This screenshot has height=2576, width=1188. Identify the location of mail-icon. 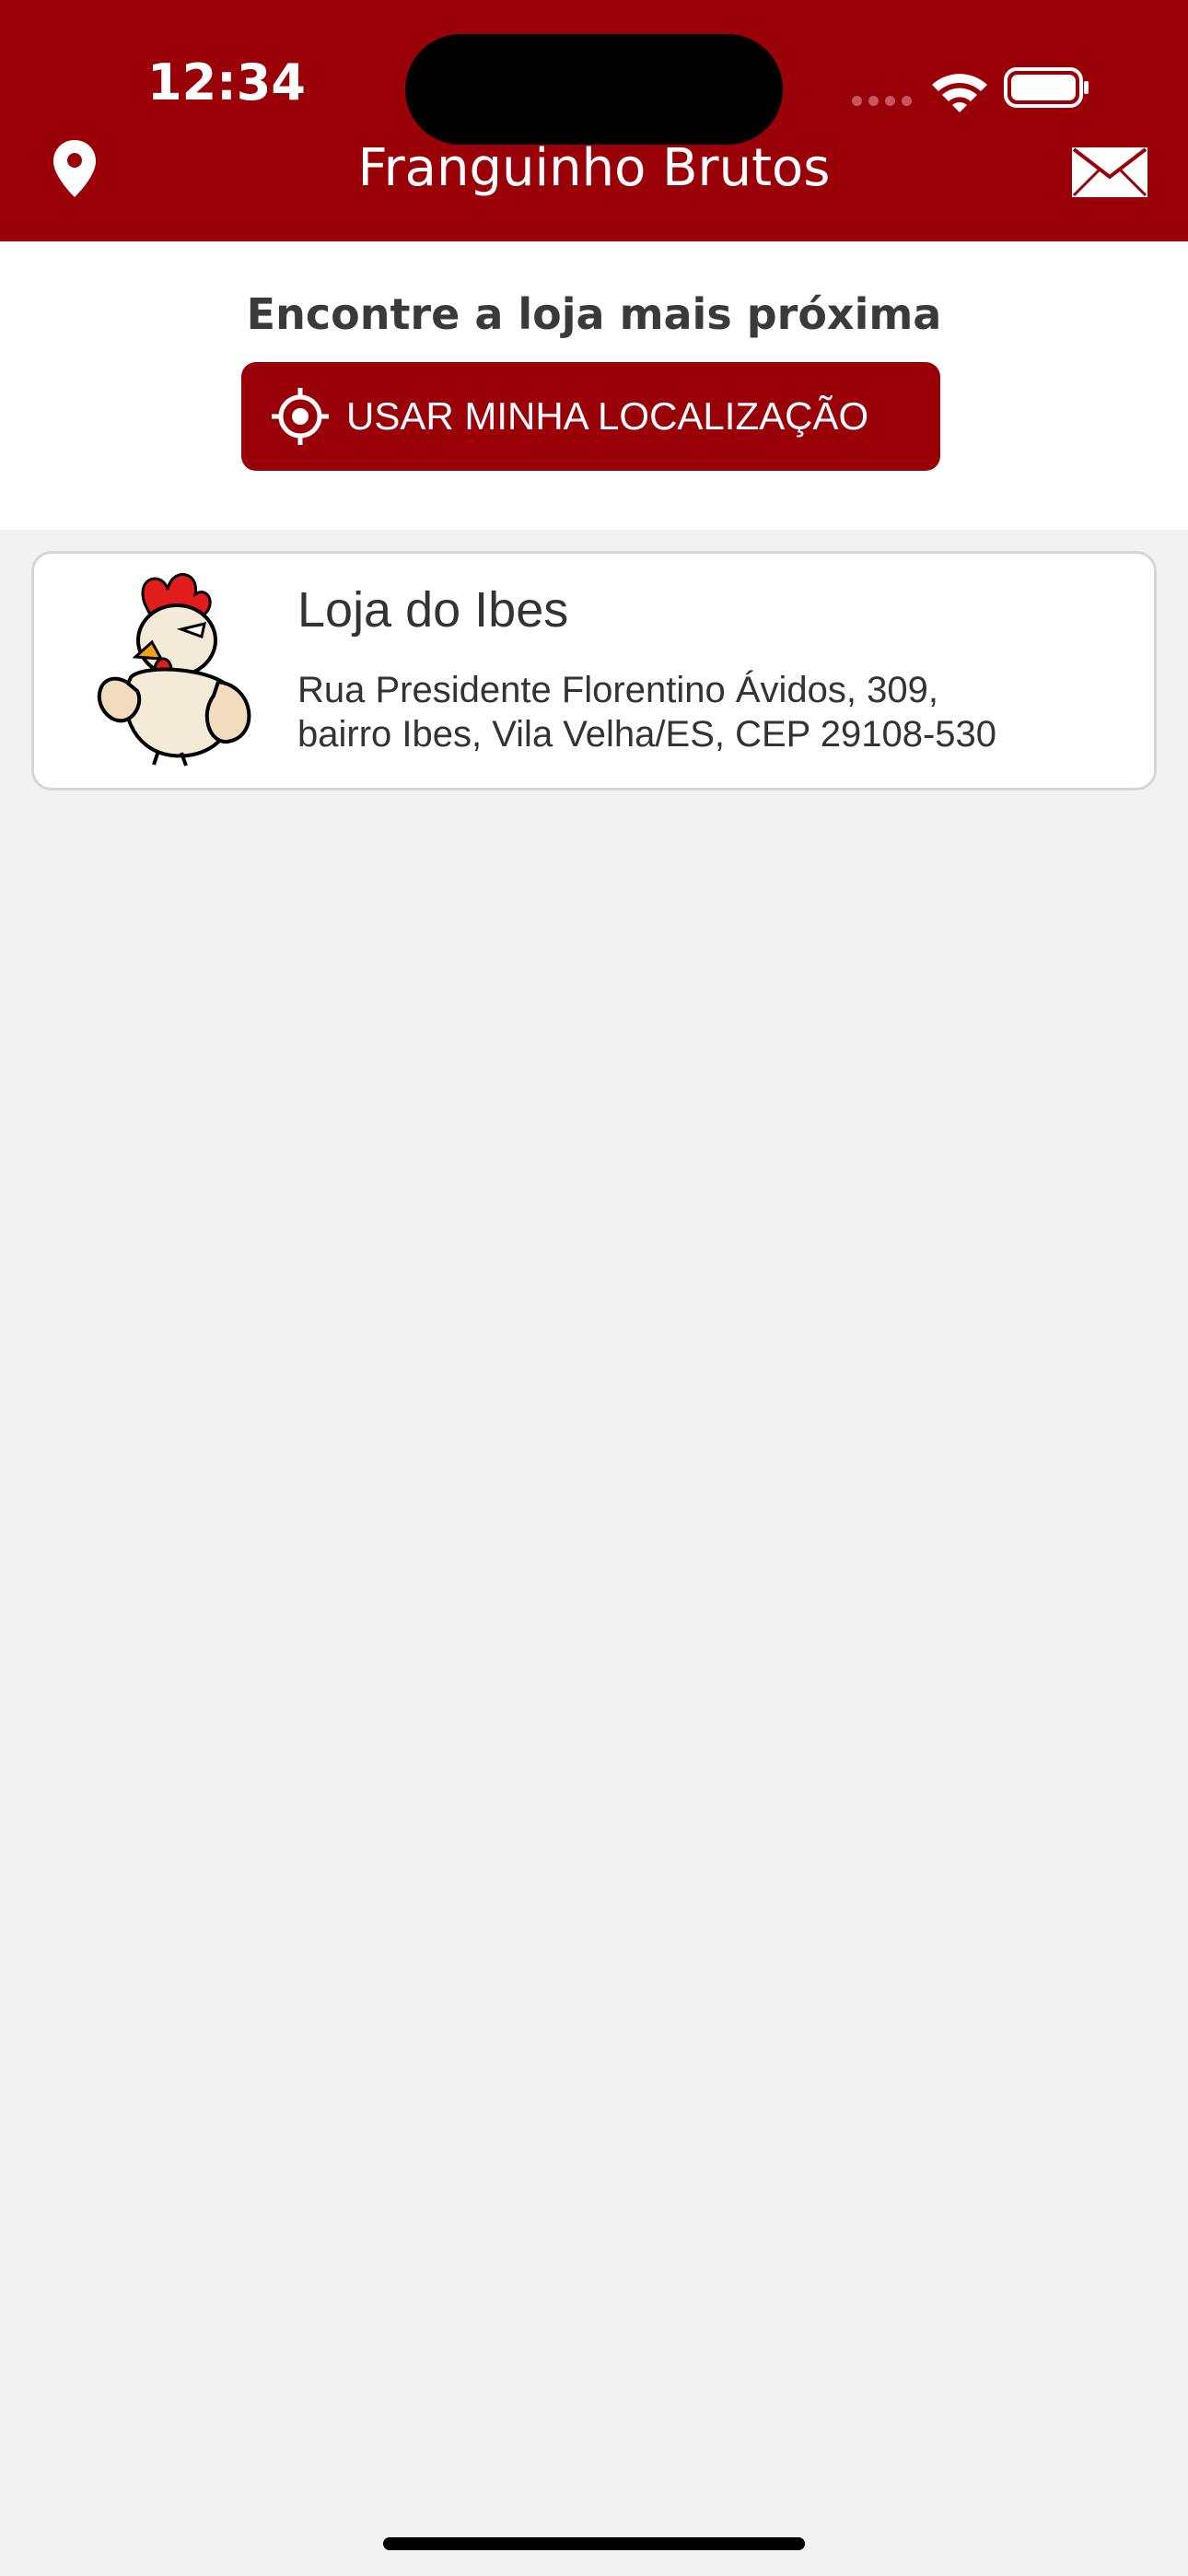
(1109, 172).